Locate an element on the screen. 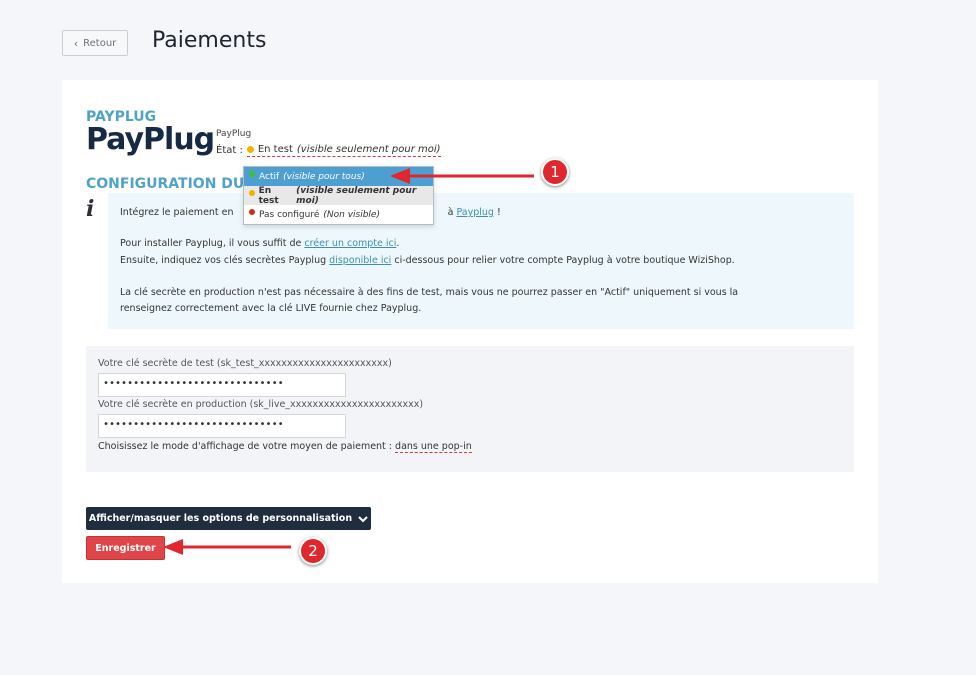 The height and width of the screenshot is (675, 976). callout-2: 2 is located at coordinates (313, 551).